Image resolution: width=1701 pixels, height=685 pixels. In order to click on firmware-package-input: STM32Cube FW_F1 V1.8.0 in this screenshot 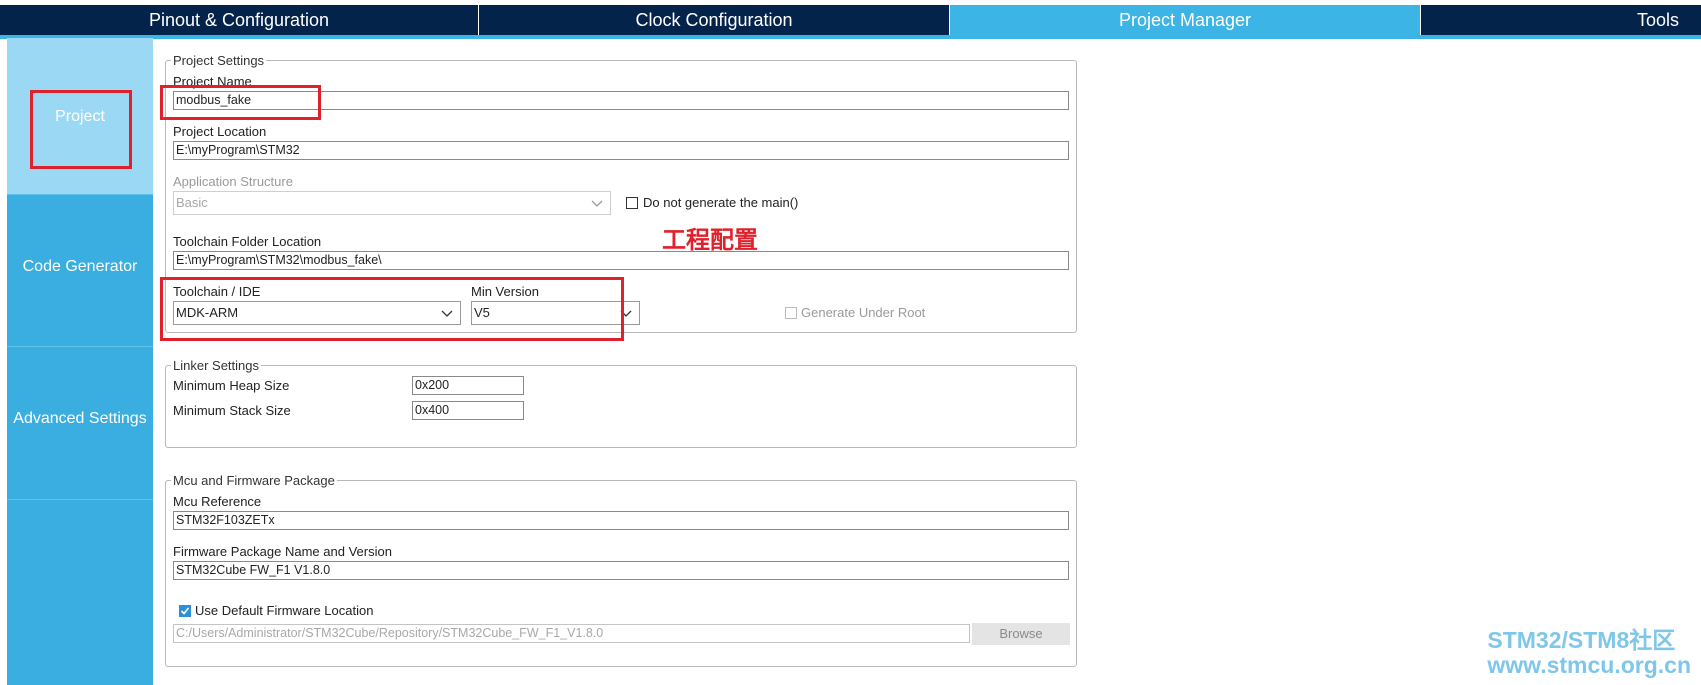, I will do `click(621, 570)`.